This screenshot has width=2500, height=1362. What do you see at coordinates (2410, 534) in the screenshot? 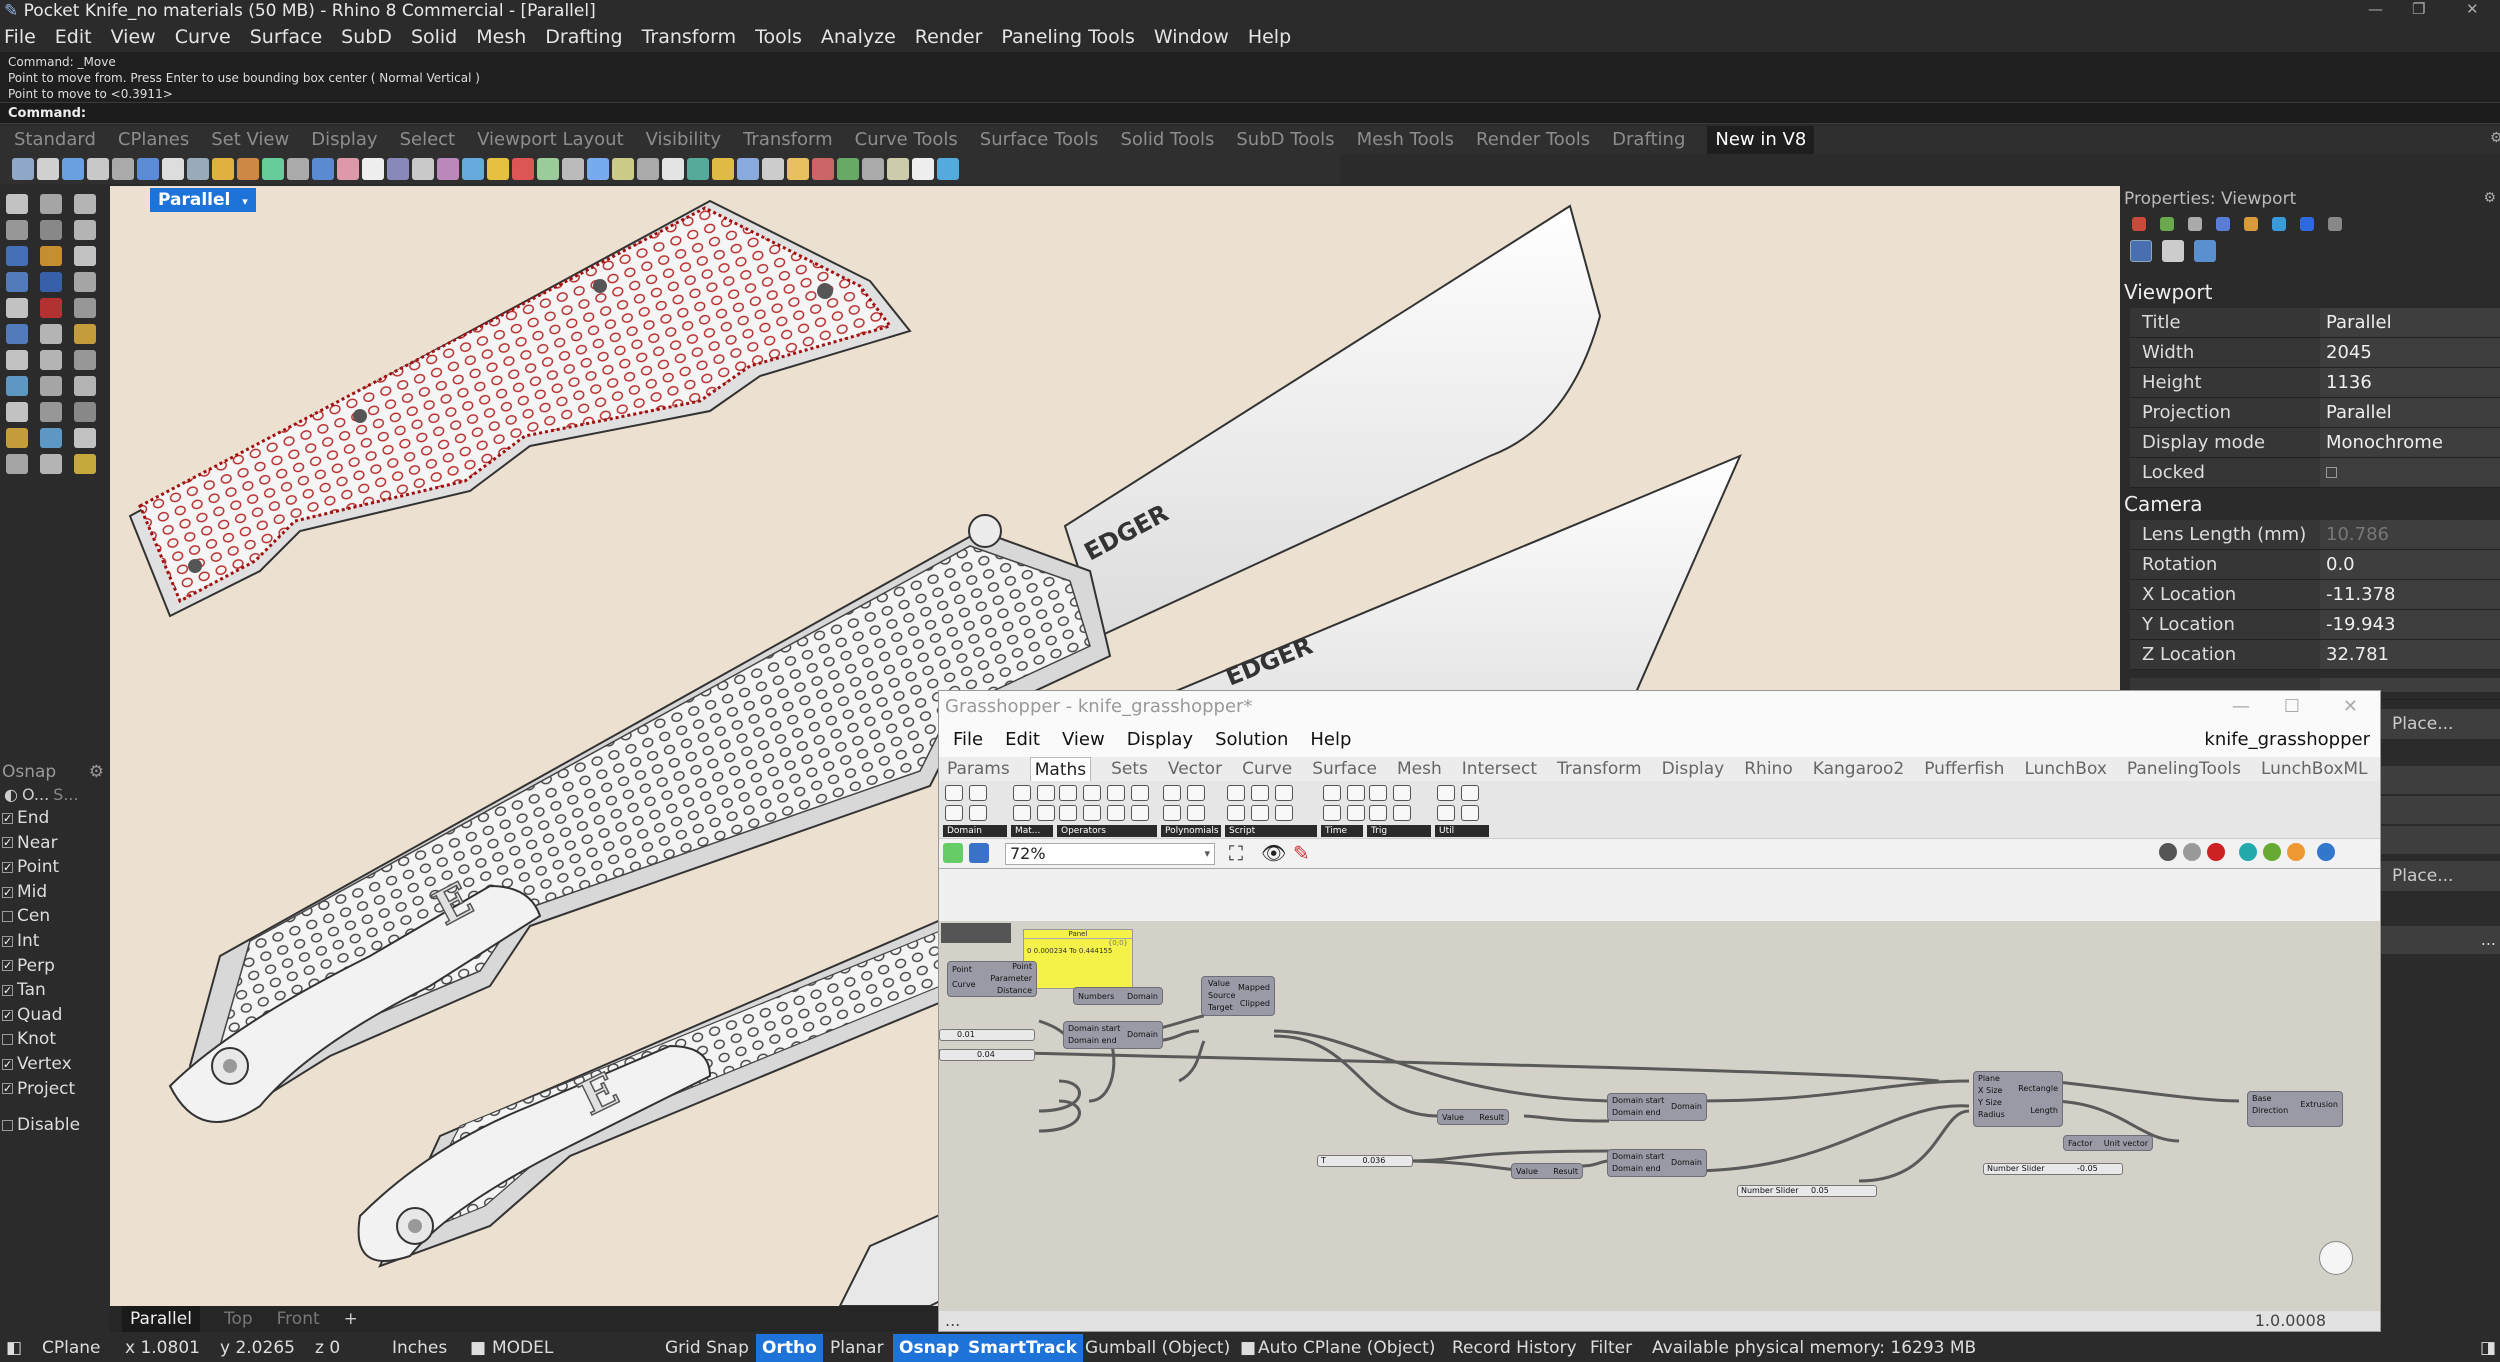
I see `property-value: 10.786` at bounding box center [2410, 534].